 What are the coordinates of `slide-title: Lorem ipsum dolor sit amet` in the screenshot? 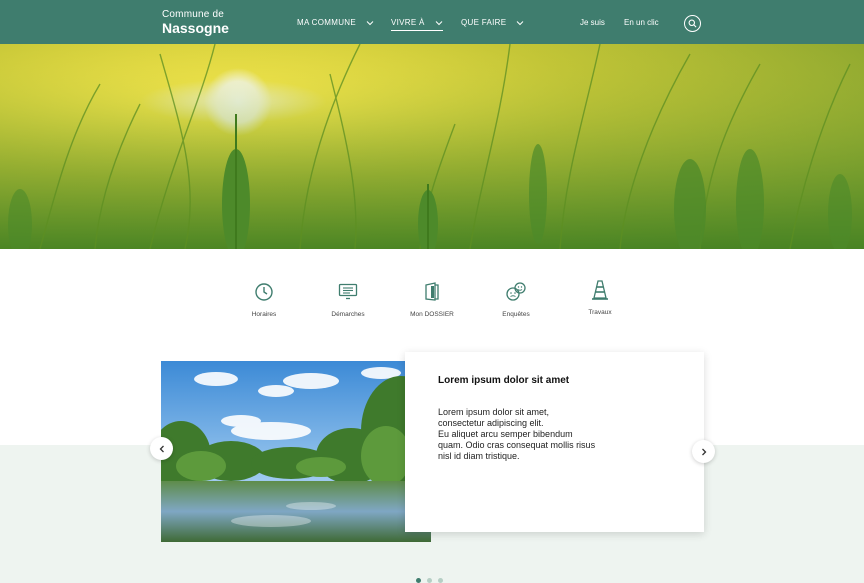 It's located at (504, 380).